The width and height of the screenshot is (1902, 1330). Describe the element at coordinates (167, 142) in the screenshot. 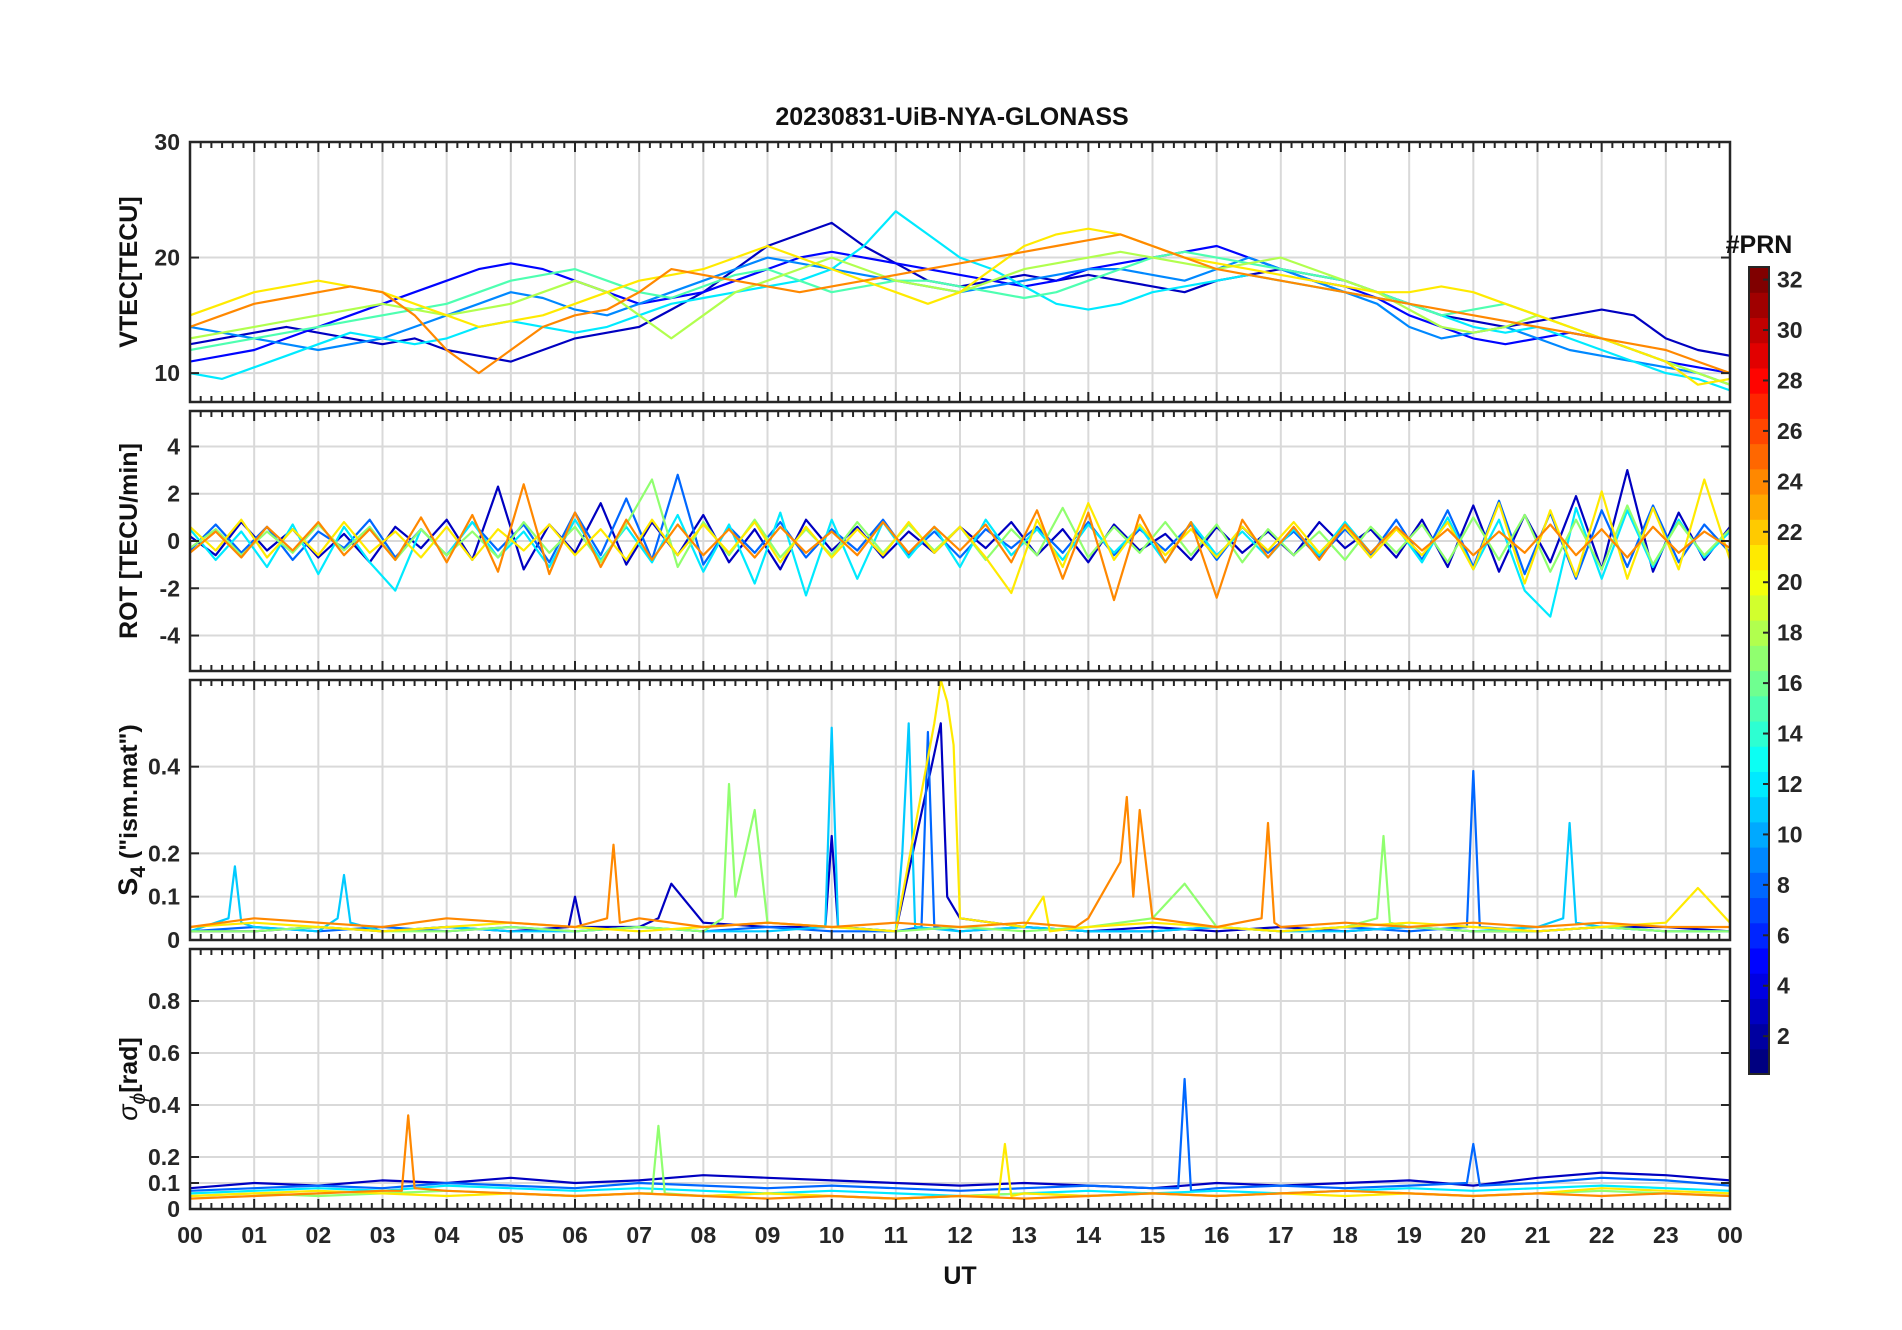

I see `y-tick-label: 30` at that location.